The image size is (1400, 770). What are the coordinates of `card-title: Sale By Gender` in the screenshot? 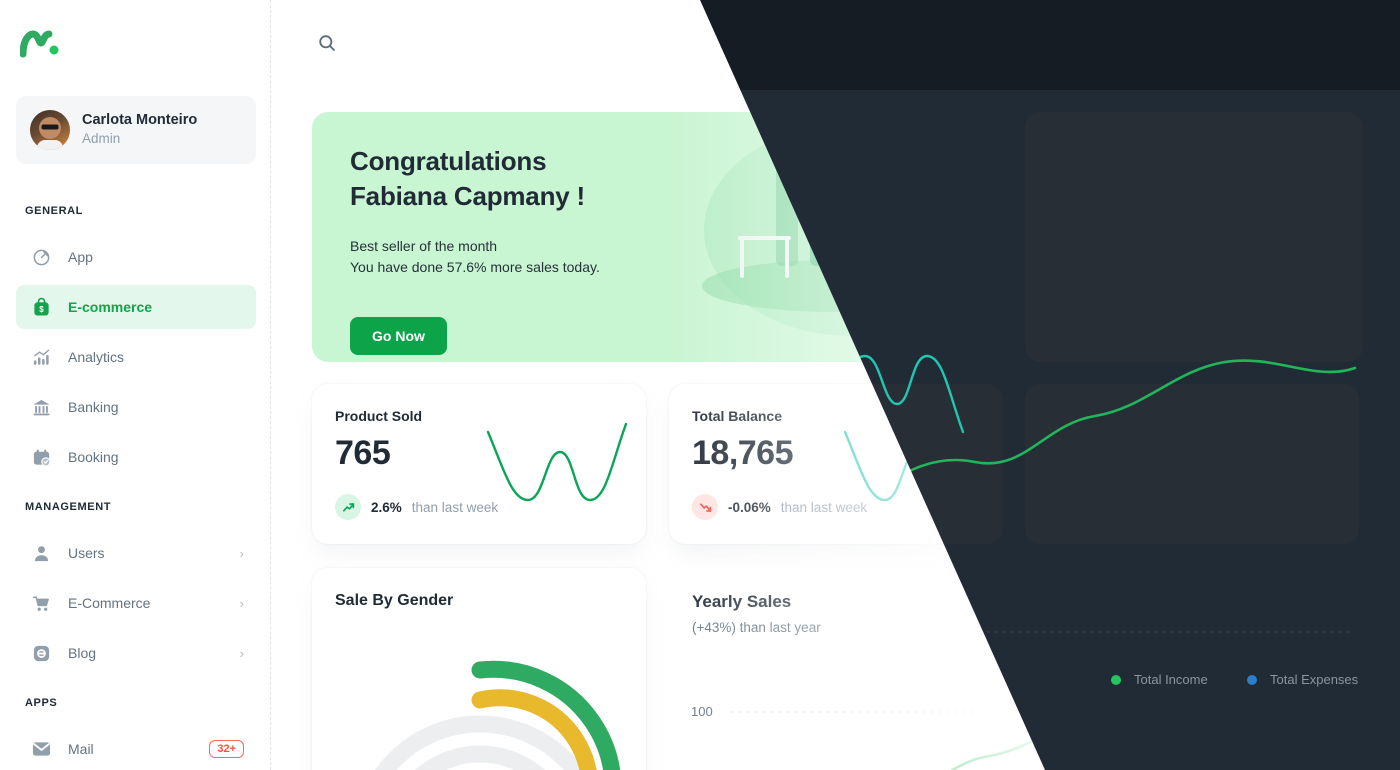 It's located at (394, 600).